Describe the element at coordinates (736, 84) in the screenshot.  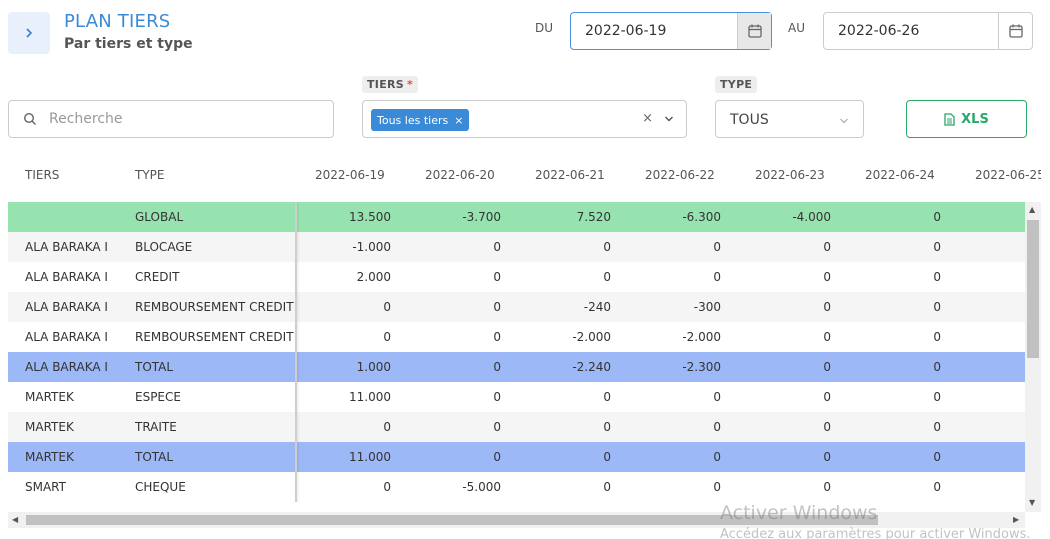
I see `type-label: TYPE` at that location.